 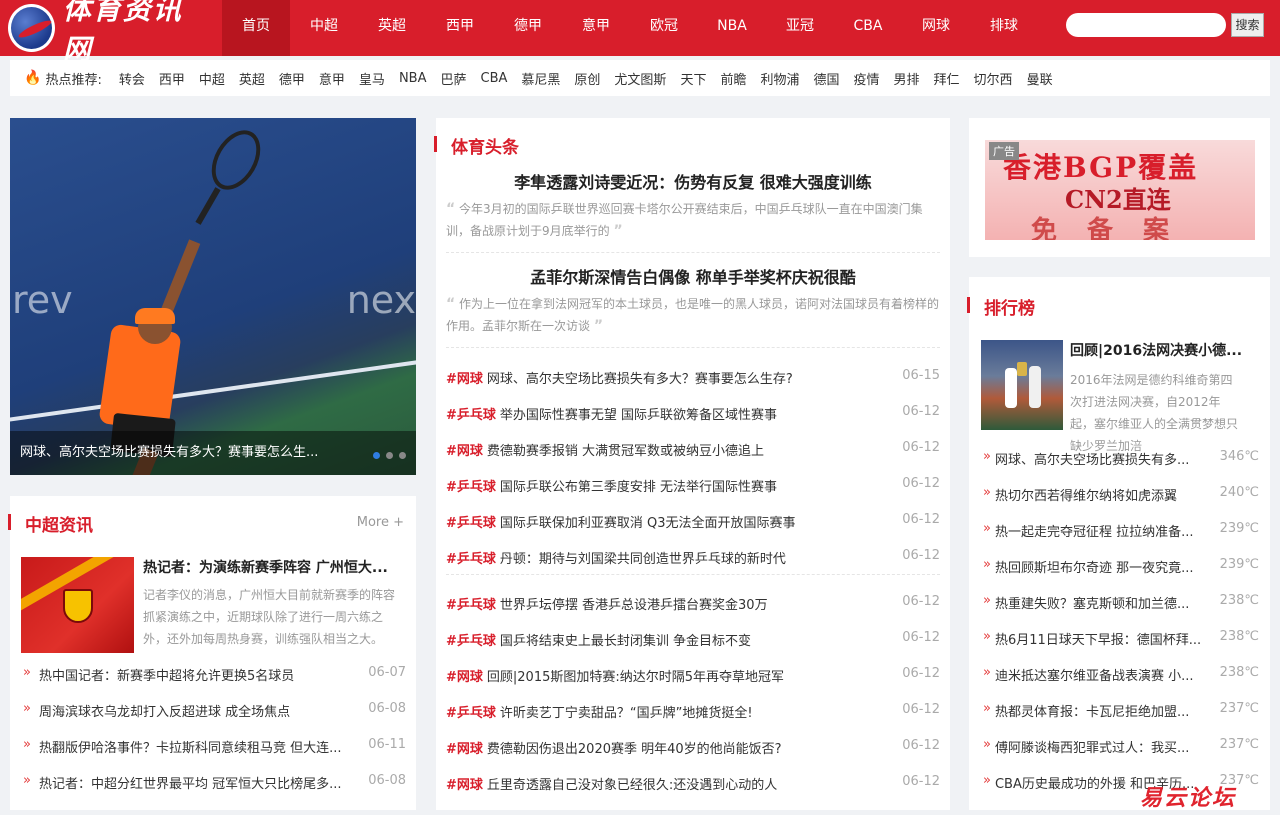 I want to click on ranking-item: » 热 6月11日球天下早报：德国杯拜... 238℃, so click(x=1121, y=638).